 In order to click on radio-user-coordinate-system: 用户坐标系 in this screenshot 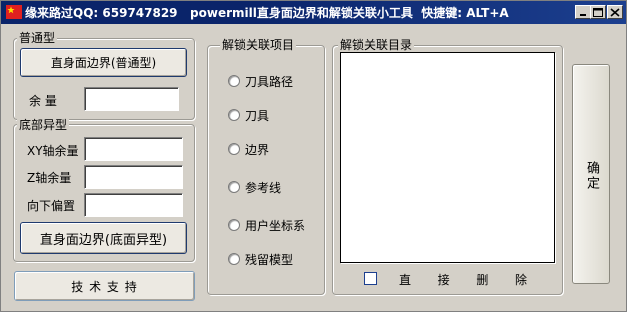, I will do `click(266, 225)`.